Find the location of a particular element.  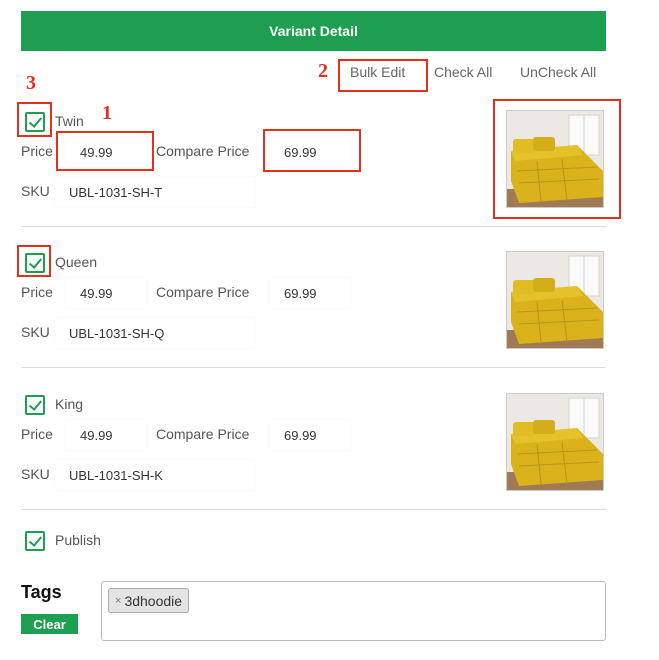

variant-name: Queen is located at coordinates (76, 262).